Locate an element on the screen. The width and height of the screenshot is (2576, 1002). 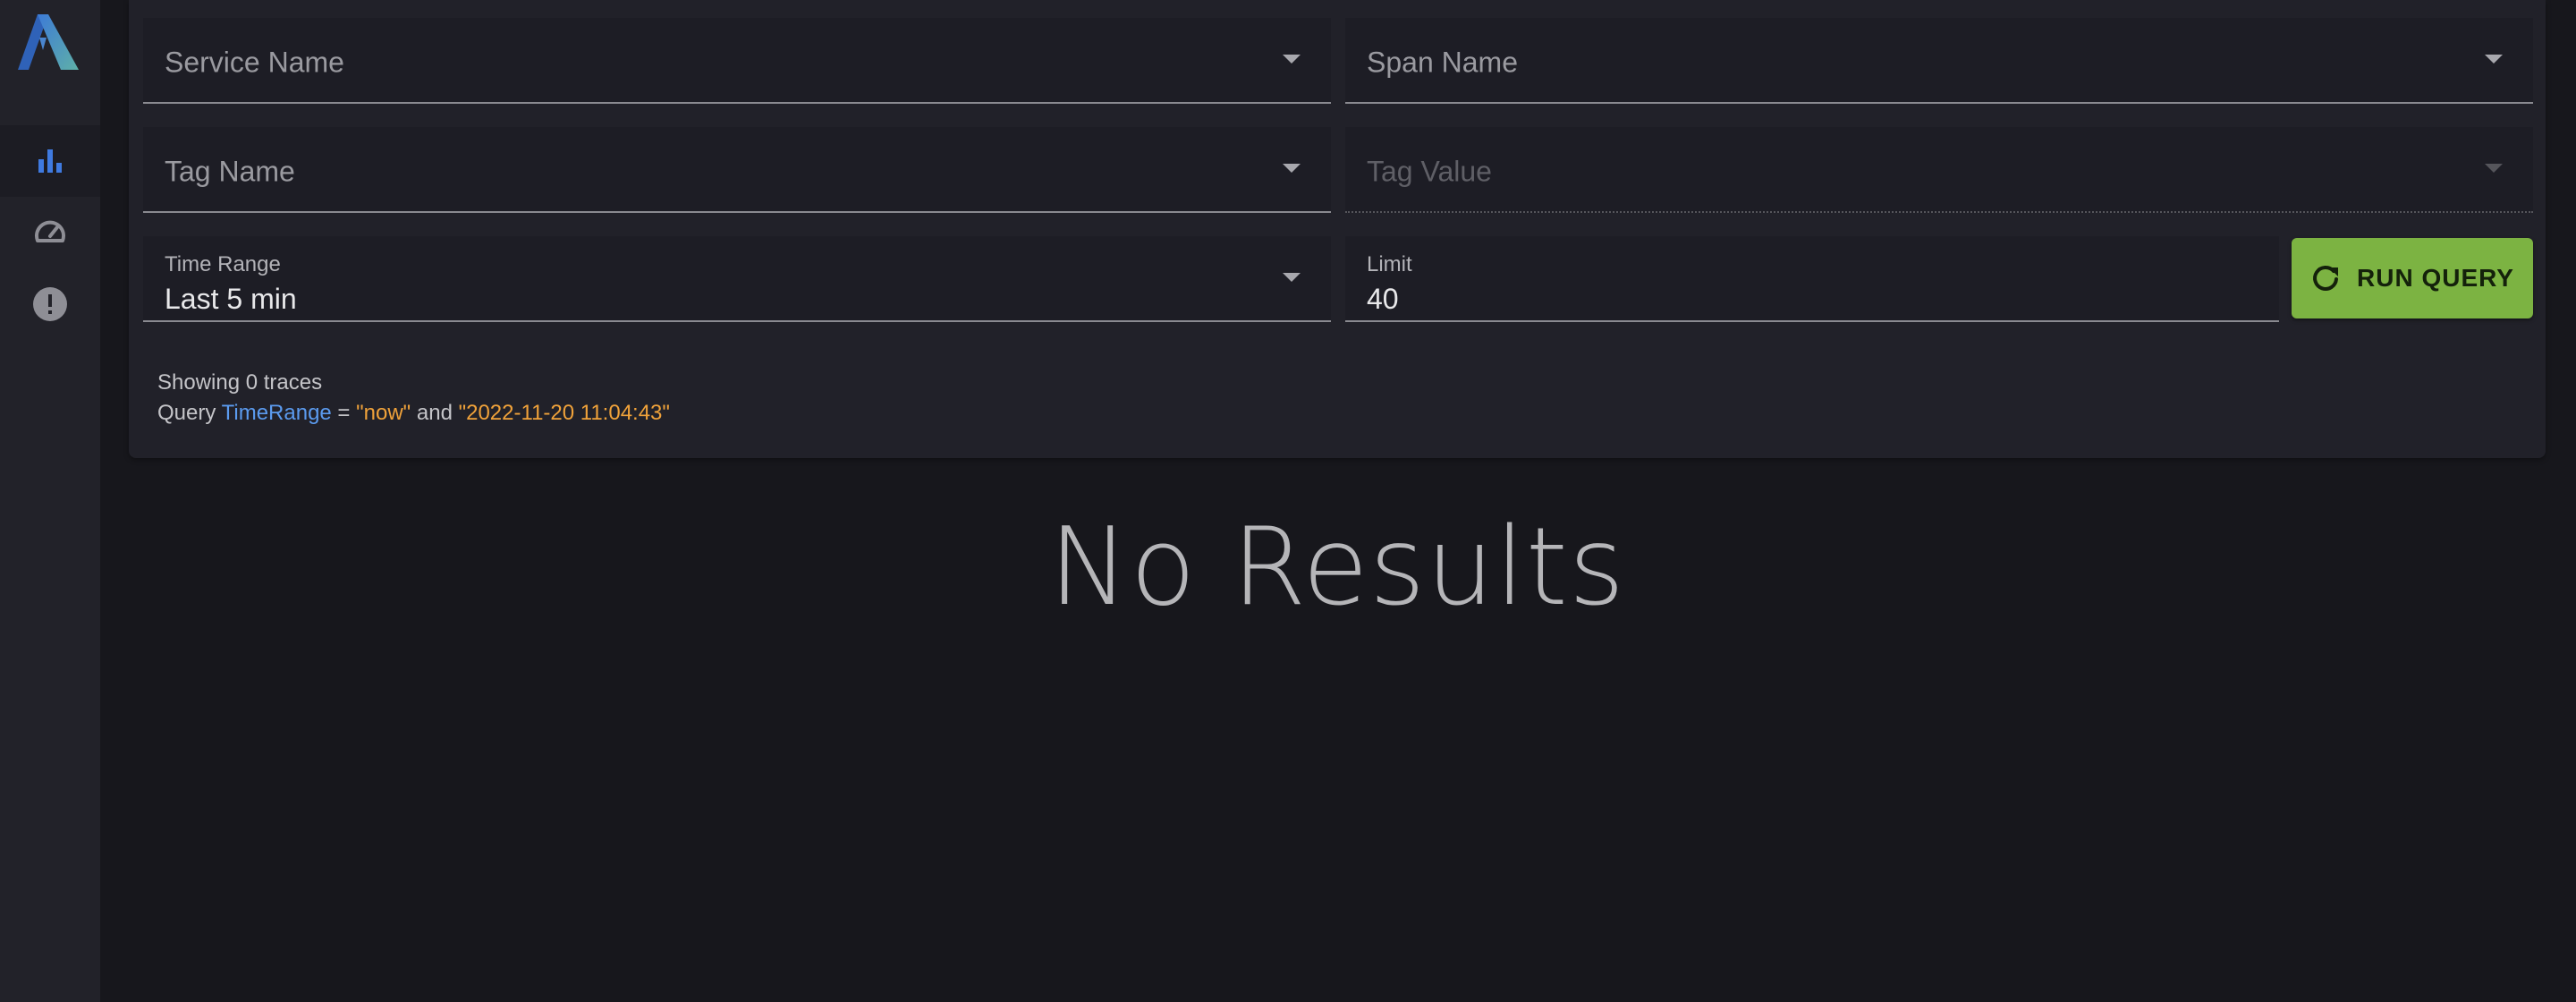
bar-chart-icon is located at coordinates (50, 161).